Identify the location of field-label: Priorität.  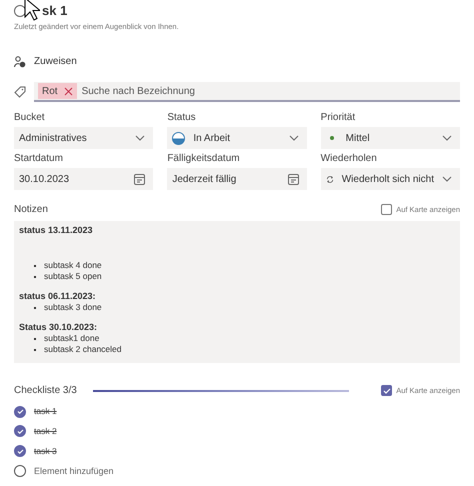
(338, 118).